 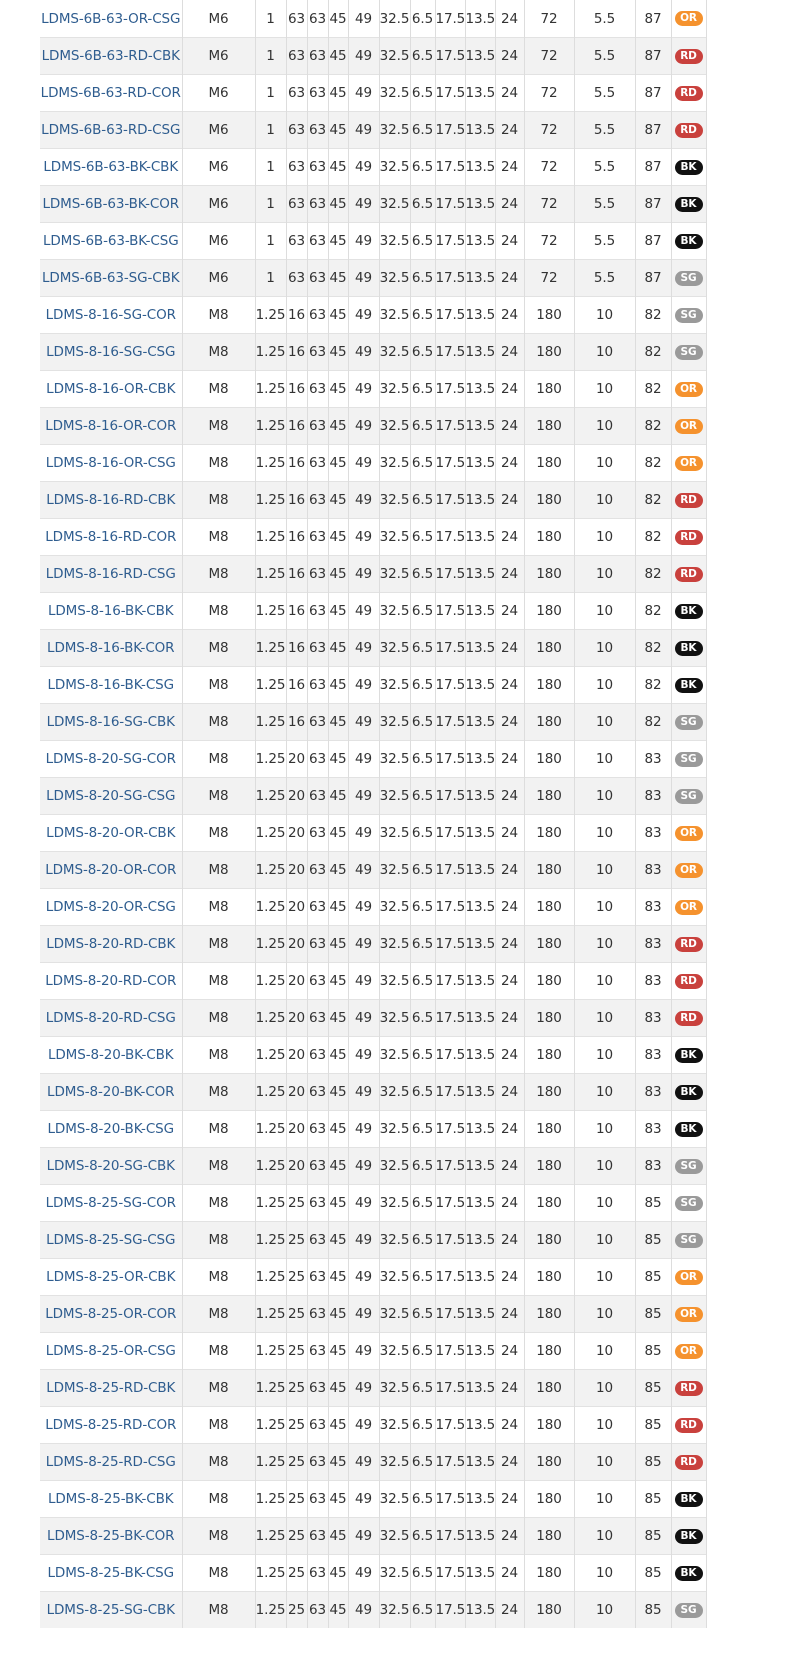 I want to click on part-number-link: LDMS-8-16-SG-CSG, so click(x=111, y=352).